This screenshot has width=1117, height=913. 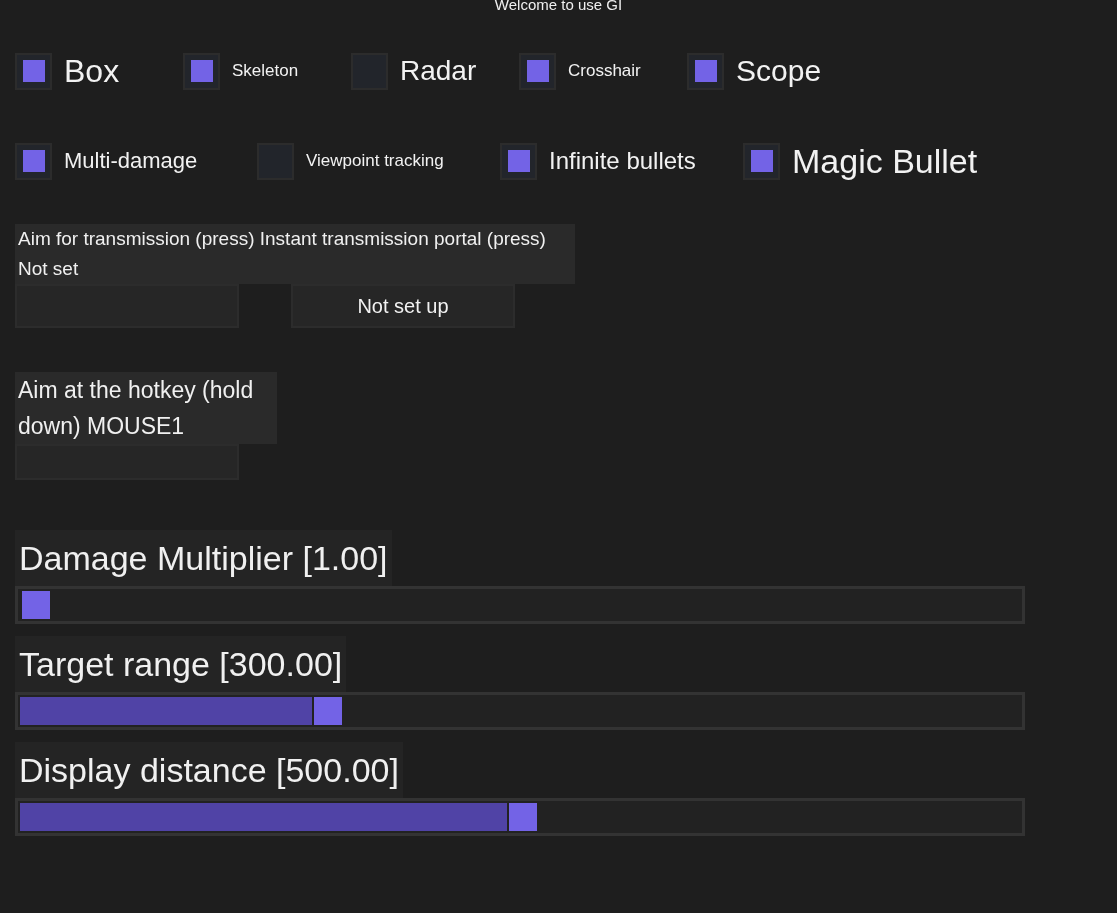 What do you see at coordinates (295, 254) in the screenshot?
I see `hotkey-label: Aim for transmission (press) Instant transmission portal (press) Not set` at bounding box center [295, 254].